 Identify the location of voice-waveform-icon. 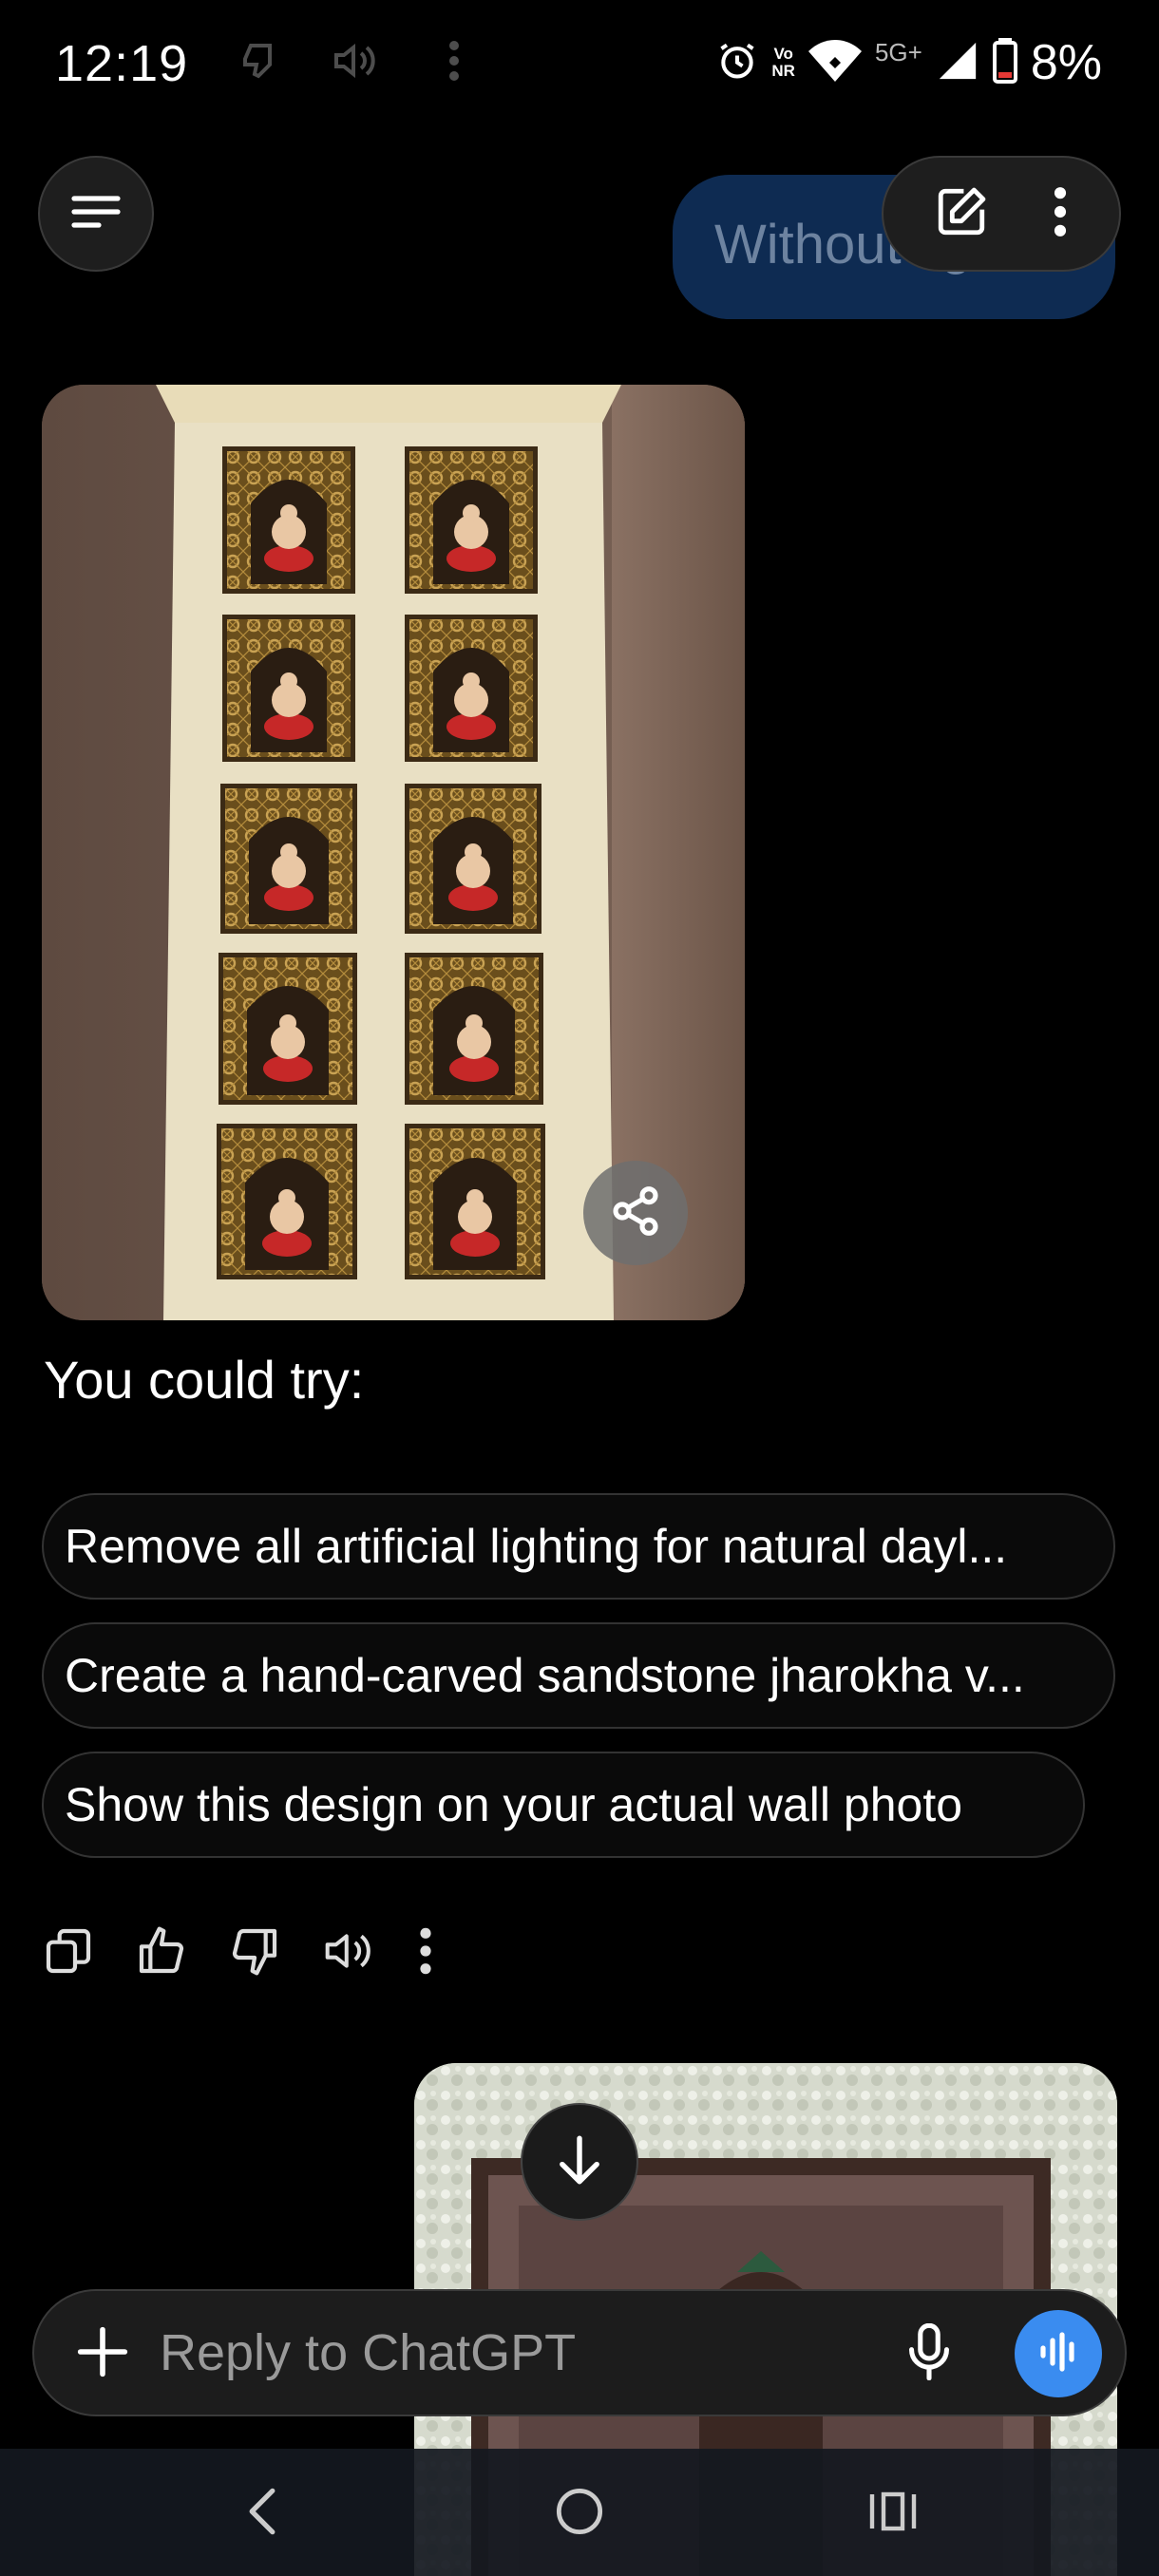
(1058, 2354).